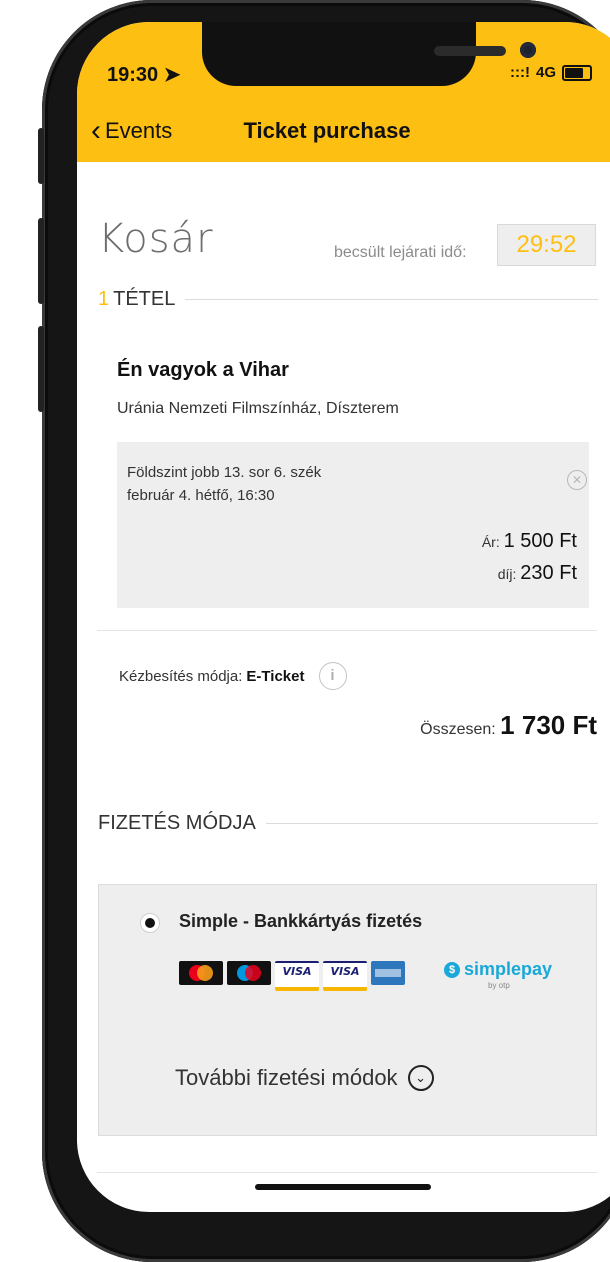 The image size is (610, 1262). What do you see at coordinates (540, 541) in the screenshot?
I see `price-value: 1 500 Ft` at bounding box center [540, 541].